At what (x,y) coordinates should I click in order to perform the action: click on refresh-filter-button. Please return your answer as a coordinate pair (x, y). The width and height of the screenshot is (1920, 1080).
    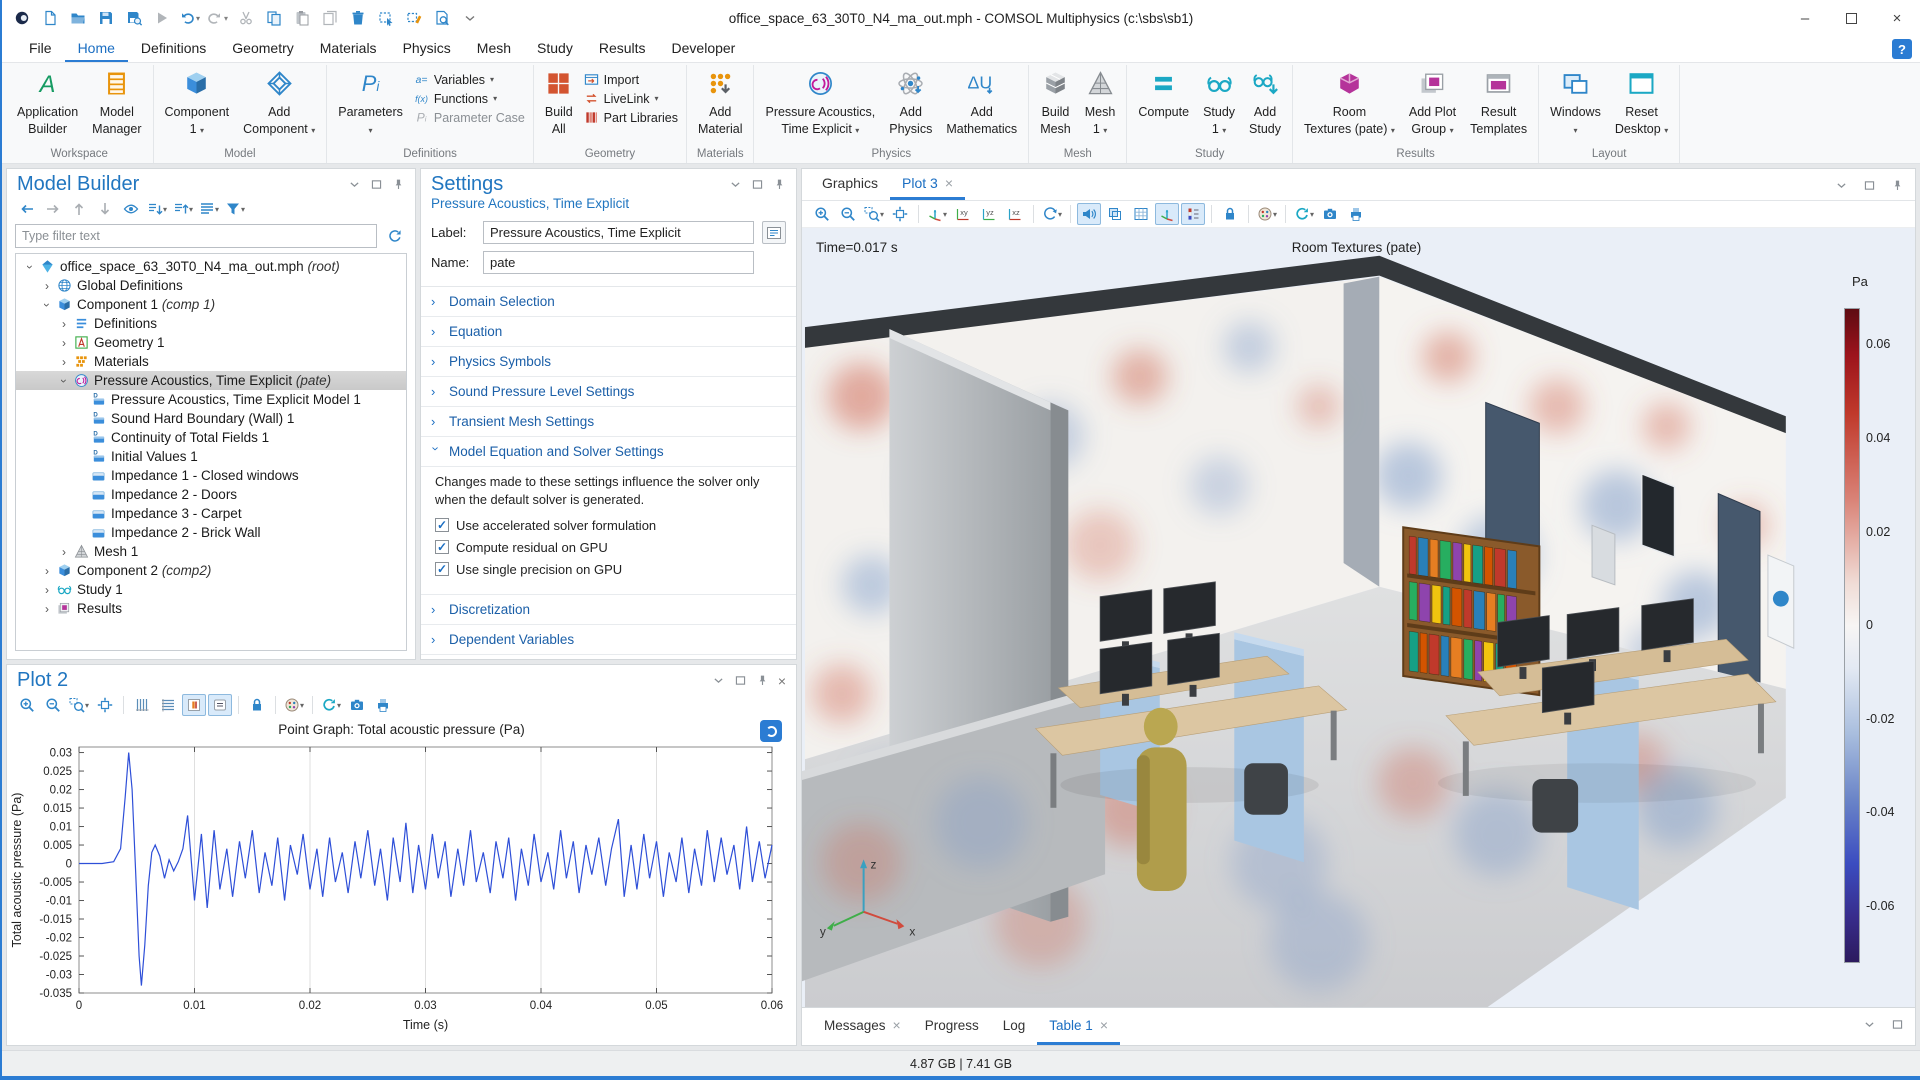
    Looking at the image, I should click on (395, 236).